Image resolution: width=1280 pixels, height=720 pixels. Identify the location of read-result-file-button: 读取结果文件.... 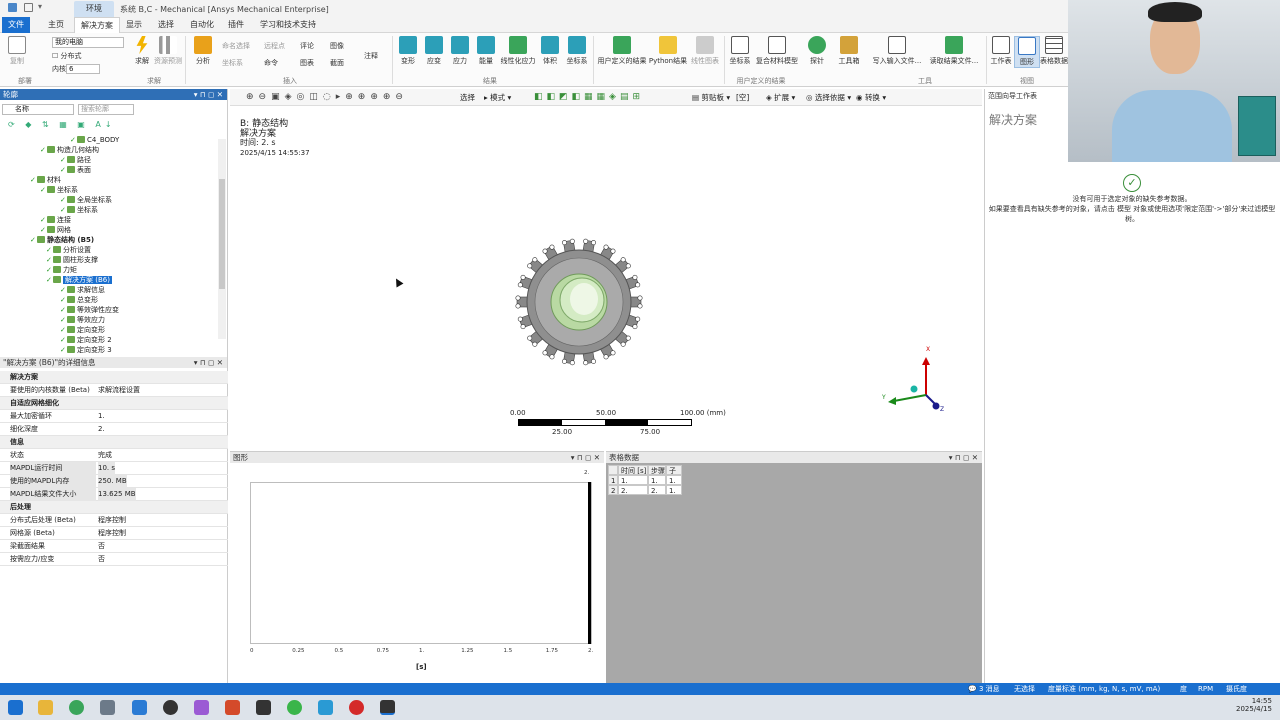
(954, 51).